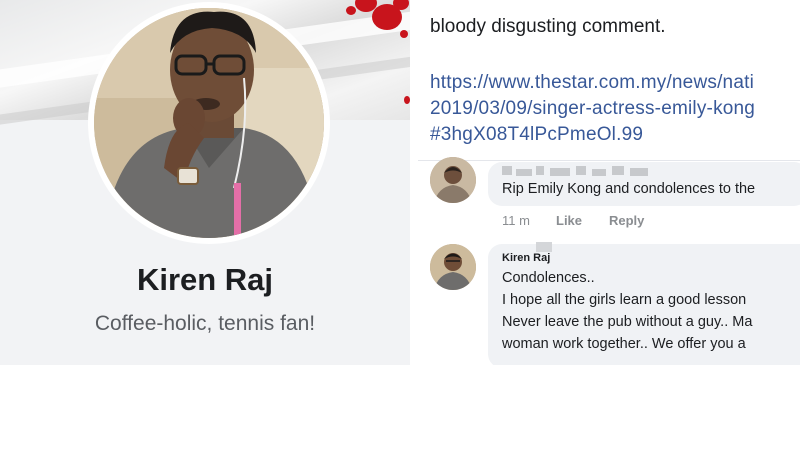 The width and height of the screenshot is (800, 450). I want to click on post-link-line-1: https://www.thestar.com.my/news/nati, so click(592, 83).